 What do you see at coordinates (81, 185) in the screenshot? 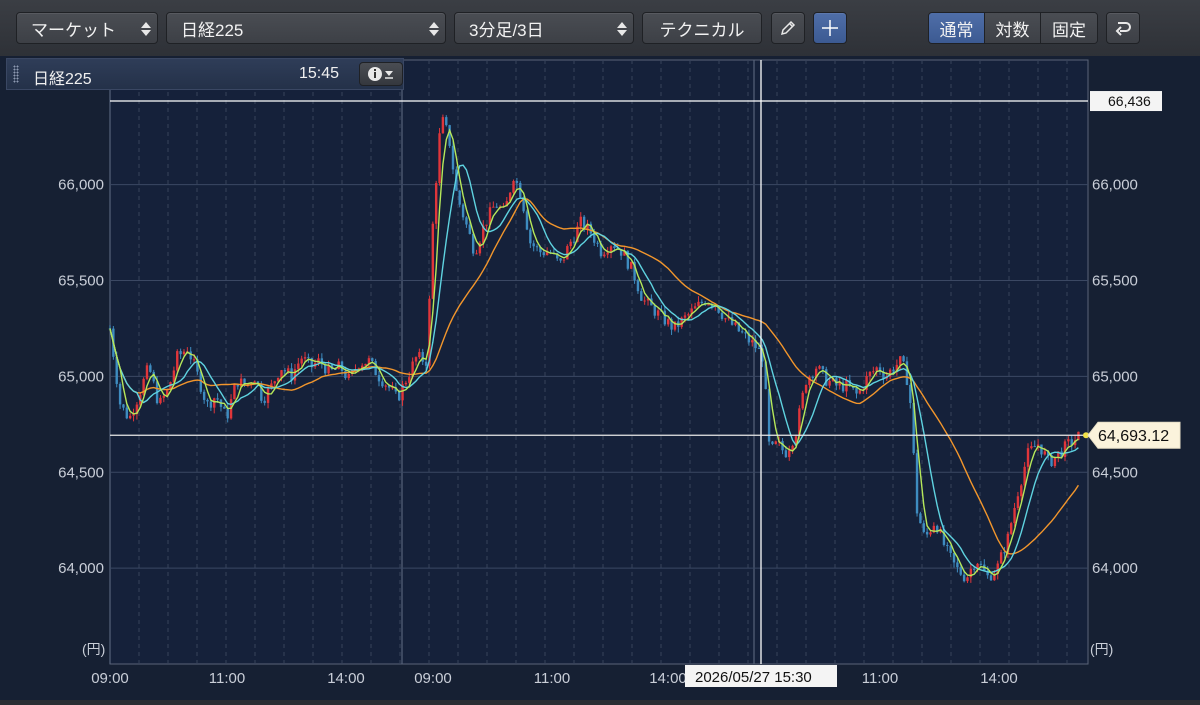
I see `y-tick-label: 66,000` at bounding box center [81, 185].